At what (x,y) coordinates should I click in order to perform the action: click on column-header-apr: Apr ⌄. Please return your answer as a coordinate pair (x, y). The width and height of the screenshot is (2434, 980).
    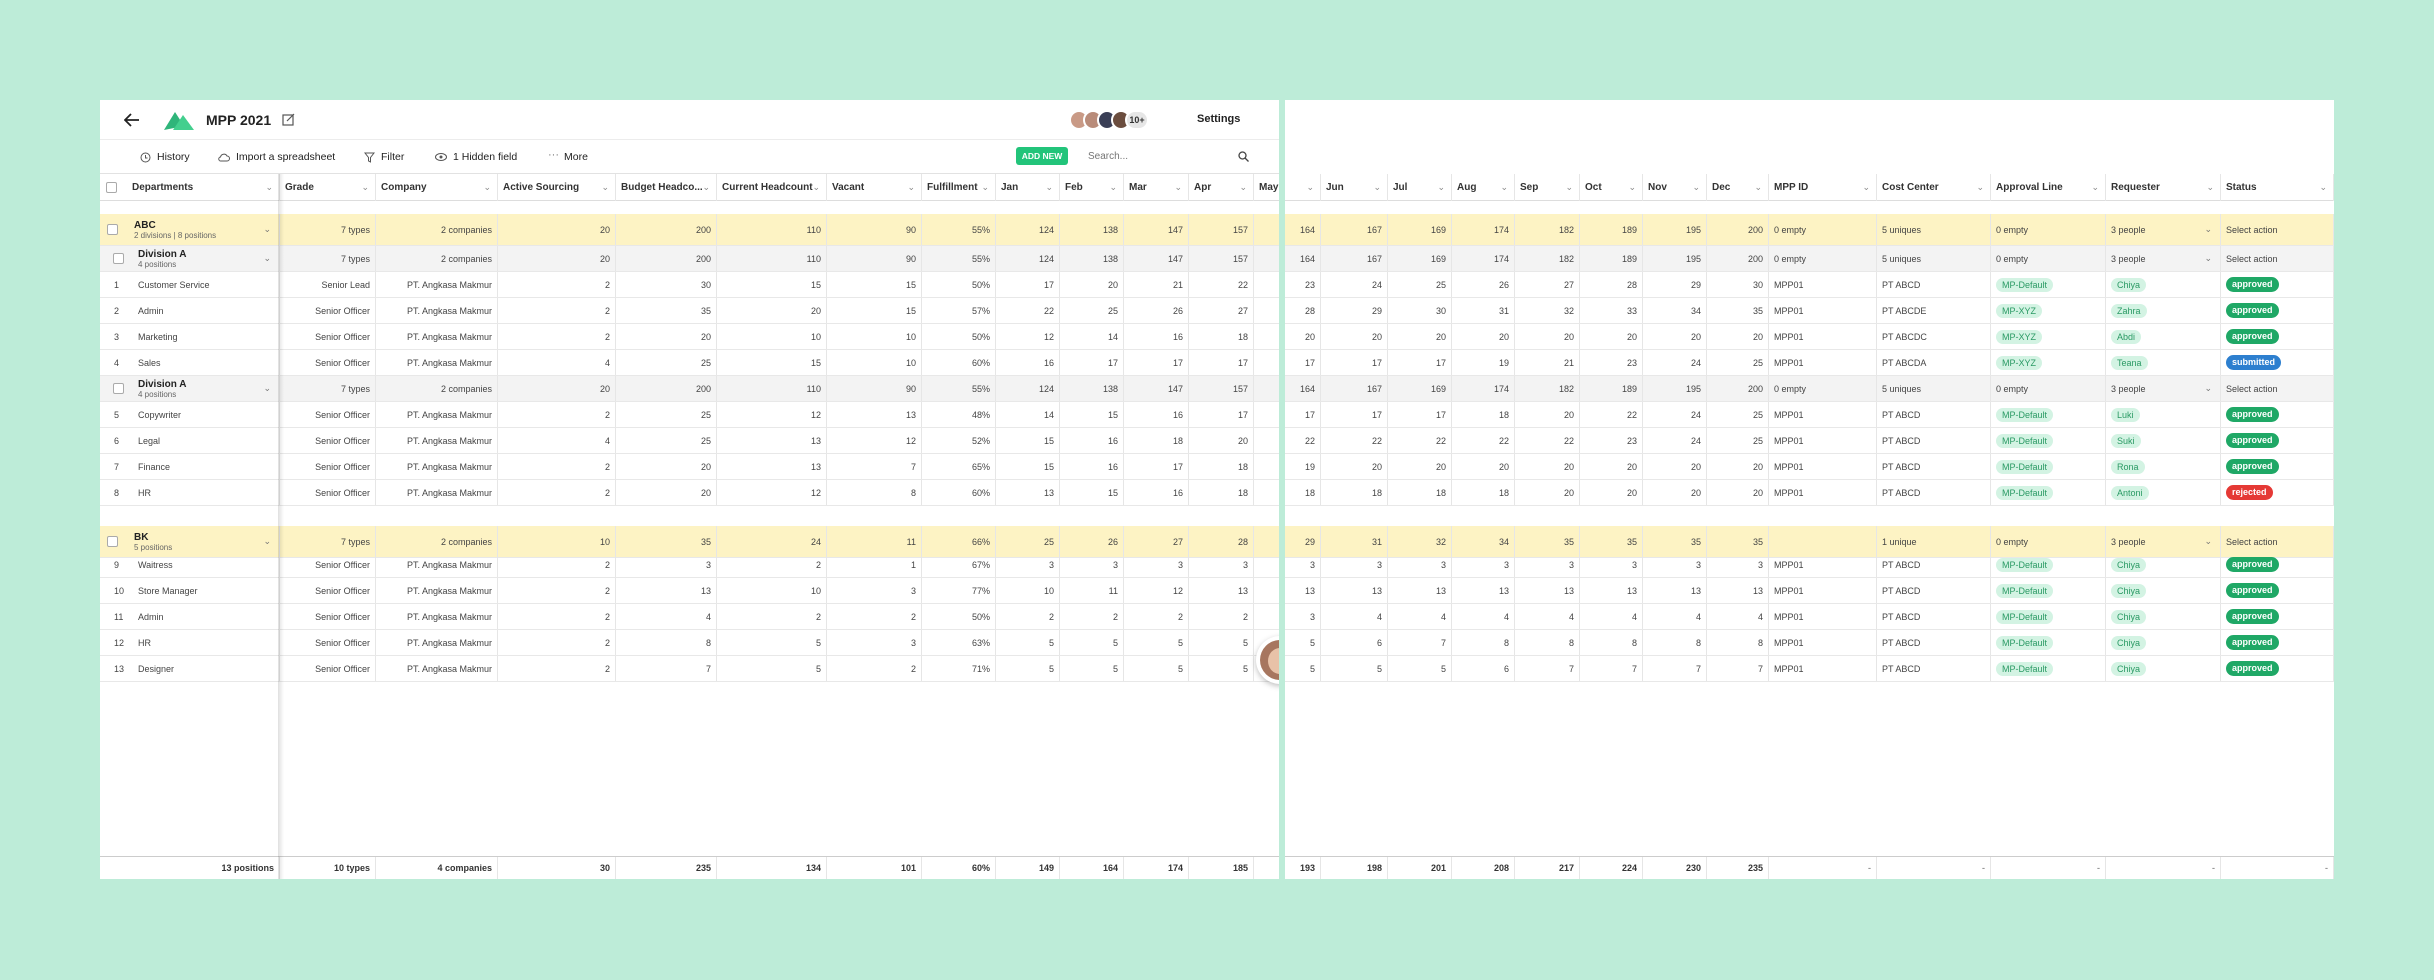
    Looking at the image, I should click on (1221, 187).